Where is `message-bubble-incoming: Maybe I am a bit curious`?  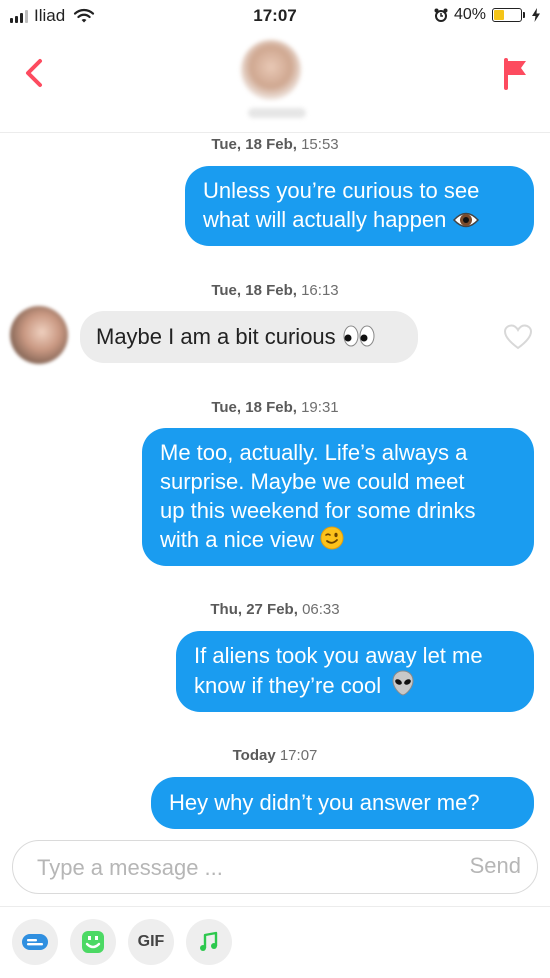 message-bubble-incoming: Maybe I am a bit curious is located at coordinates (249, 337).